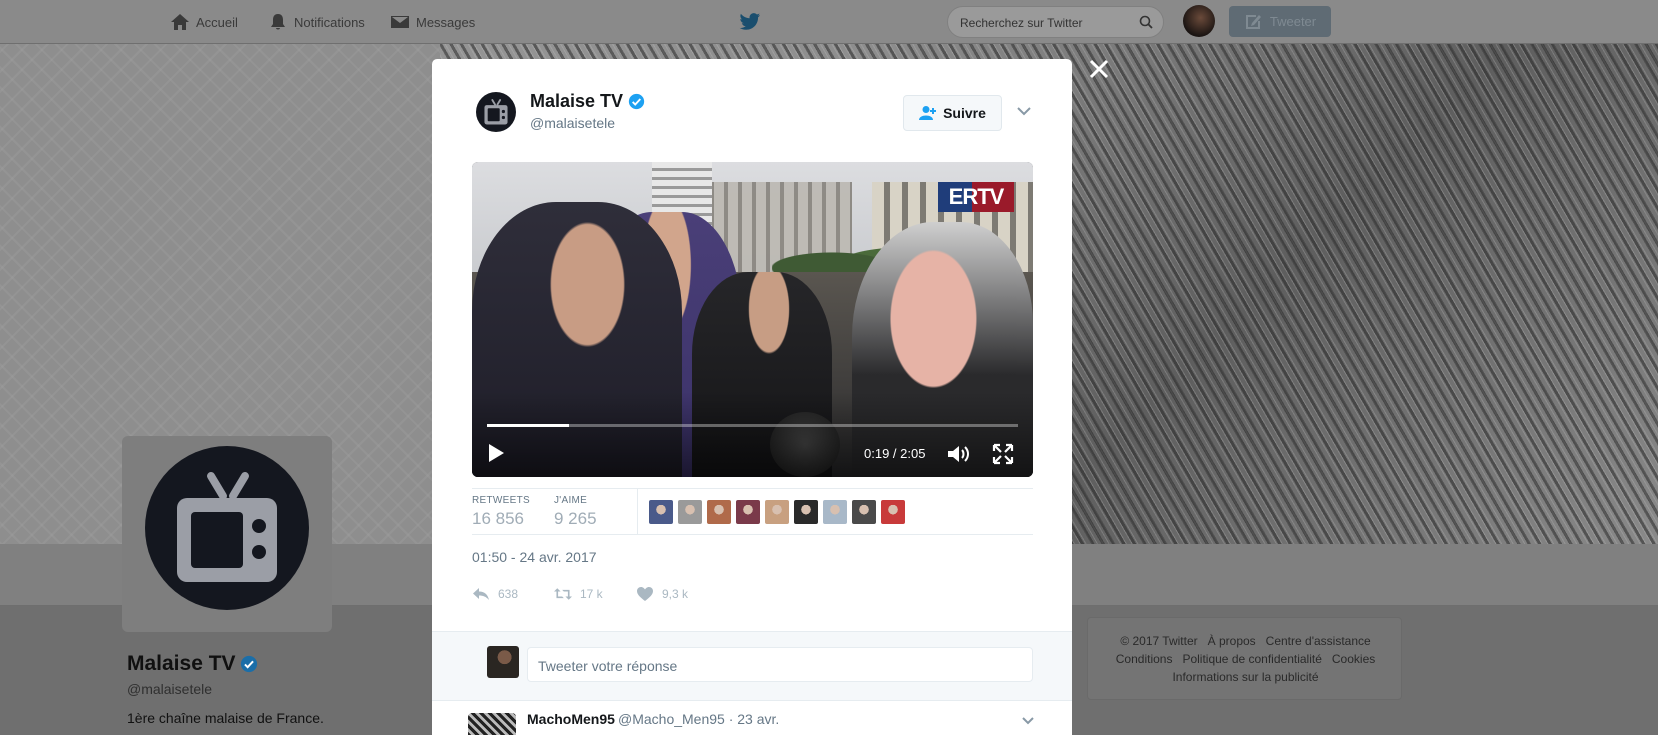 Image resolution: width=1658 pixels, height=735 pixels. Describe the element at coordinates (1293, 21) in the screenshot. I see `compose-tweet-label: Tweeter` at that location.